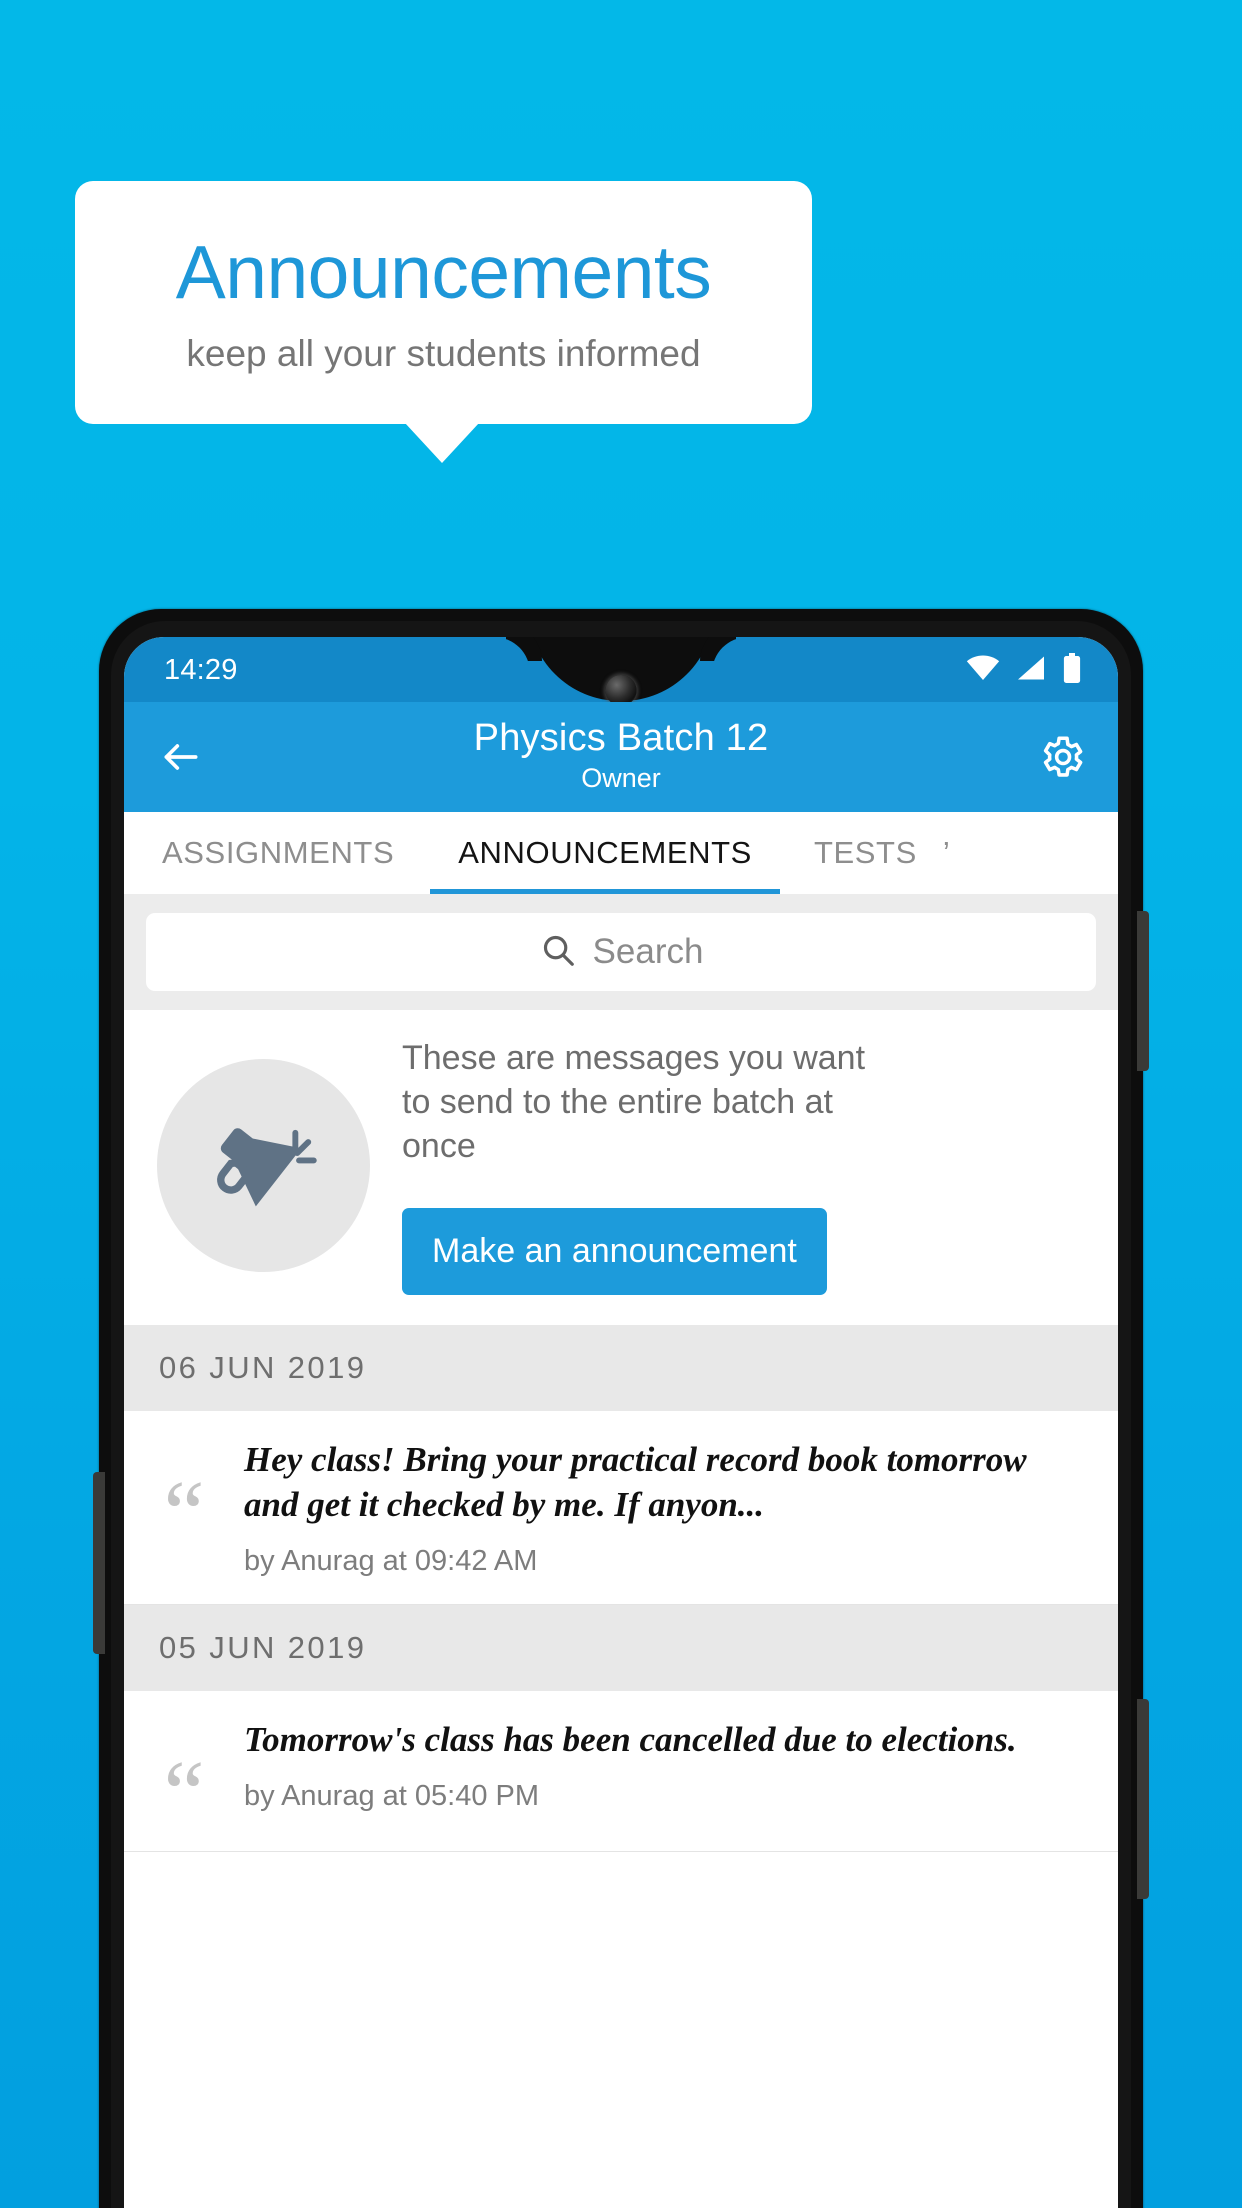 This screenshot has height=2208, width=1242. What do you see at coordinates (621, 1648) in the screenshot?
I see `date-header: 05 JUN 2019` at bounding box center [621, 1648].